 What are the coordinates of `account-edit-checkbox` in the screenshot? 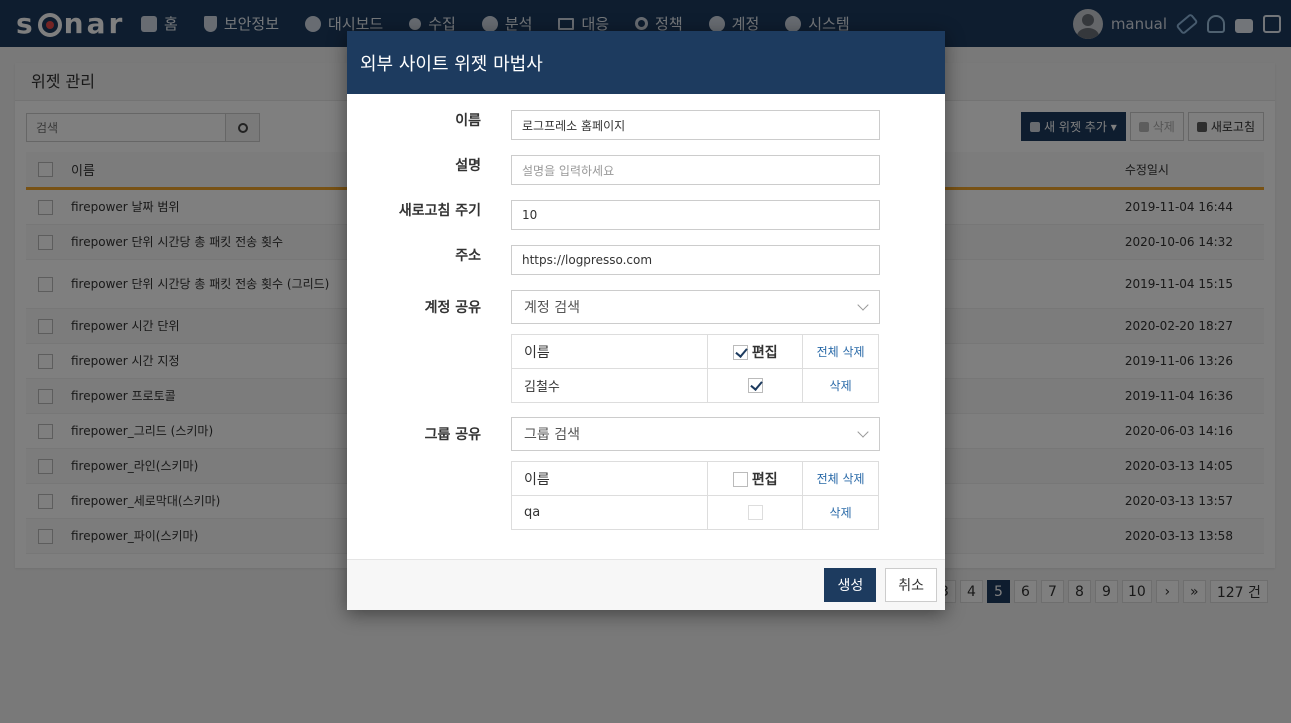 It's located at (755, 385).